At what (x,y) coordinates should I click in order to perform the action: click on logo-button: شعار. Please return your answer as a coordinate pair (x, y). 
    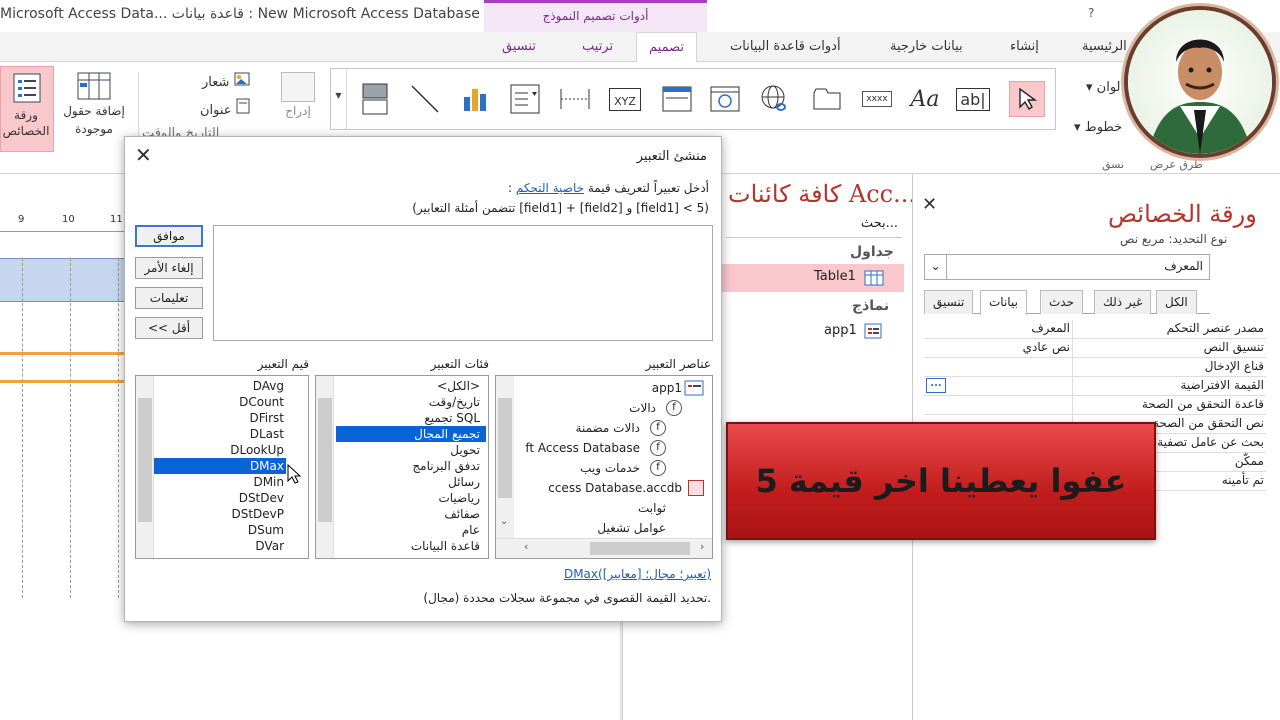
    Looking at the image, I should click on (226, 81).